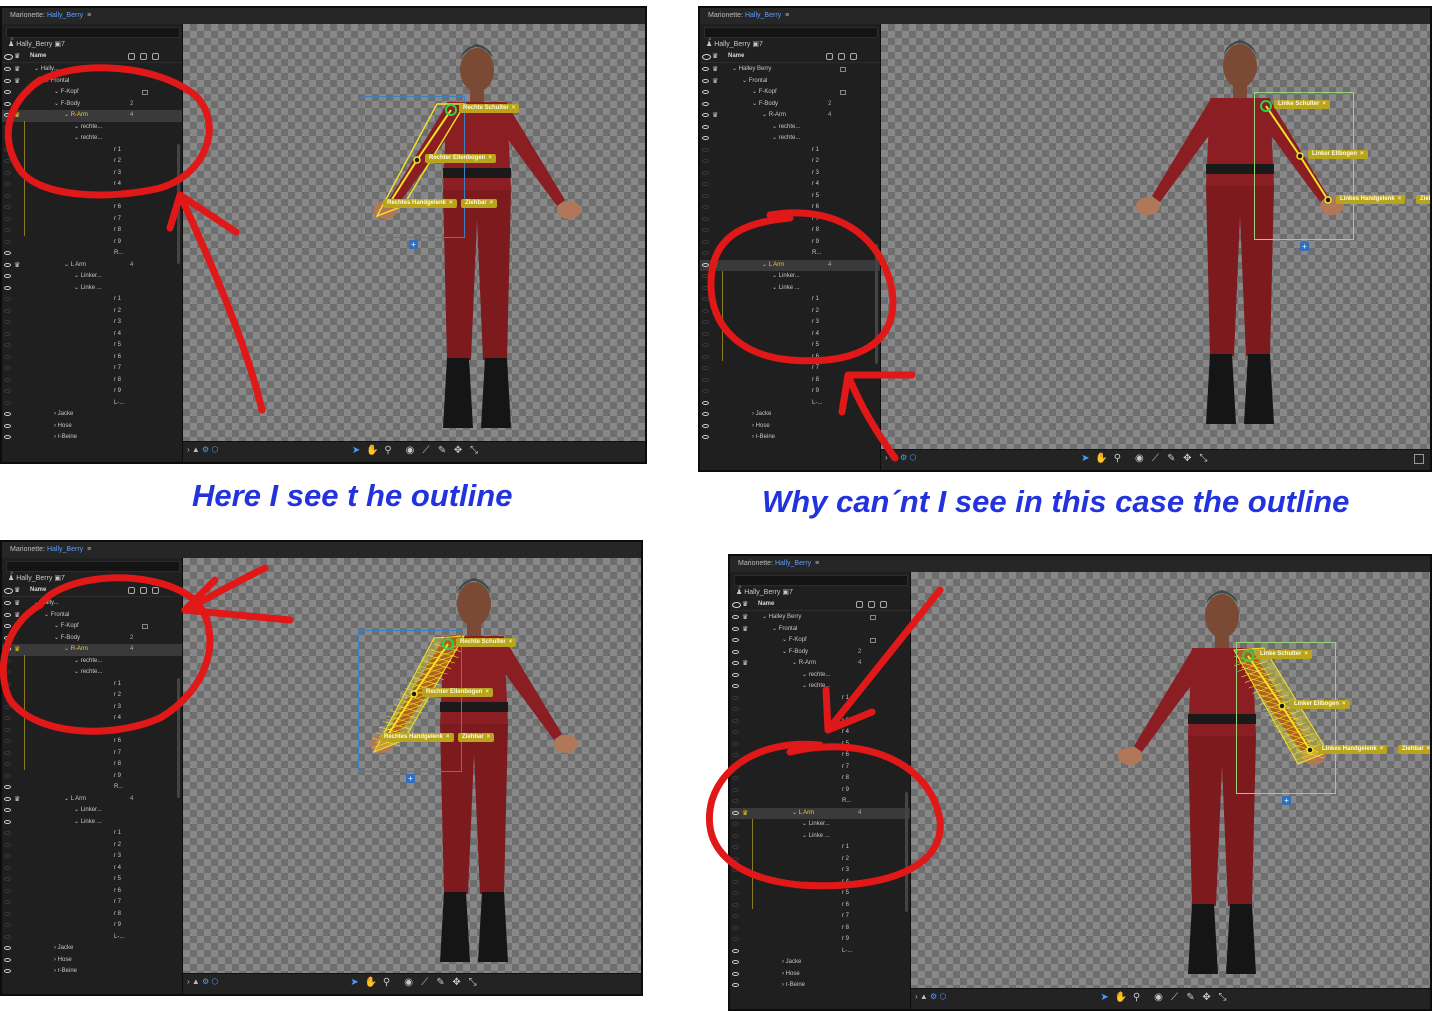 The height and width of the screenshot is (1011, 1432). Describe the element at coordinates (1304, 246) in the screenshot. I see `add-handle-icon: +` at that location.